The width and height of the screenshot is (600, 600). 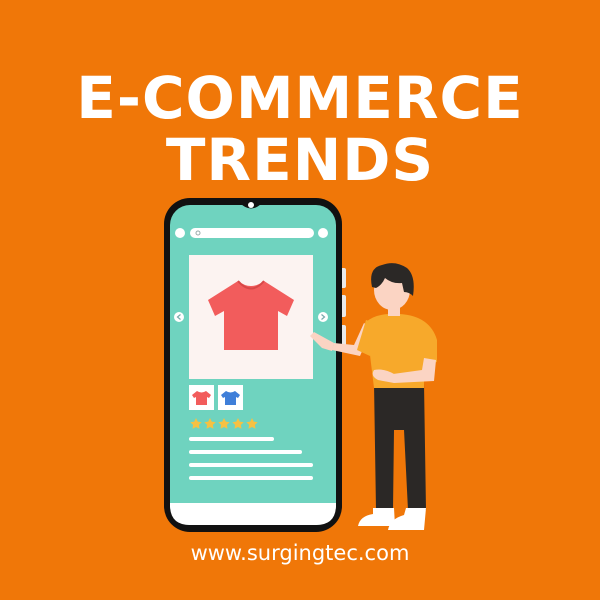 I want to click on search-input, so click(x=252, y=233).